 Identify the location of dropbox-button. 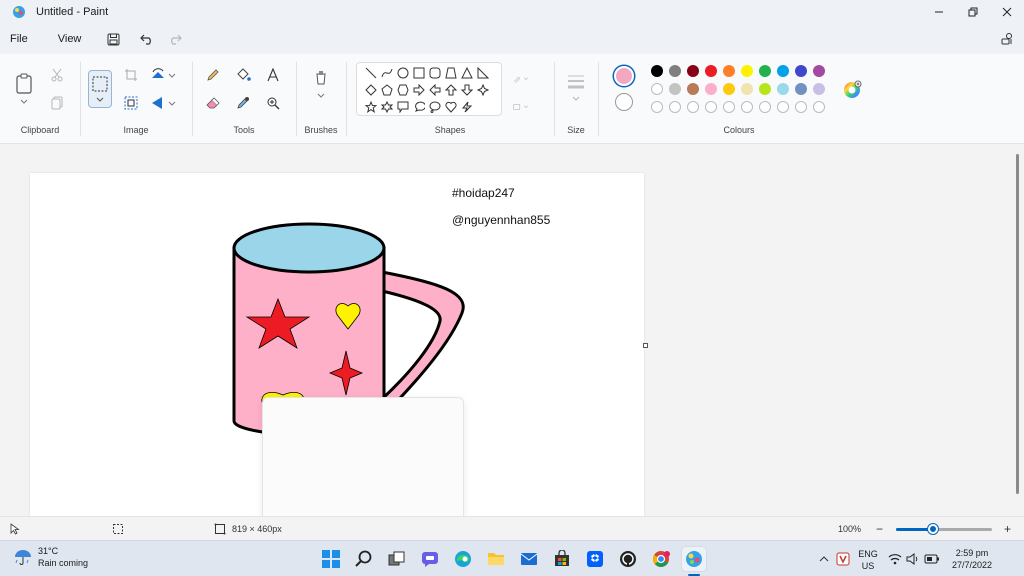
(595, 559).